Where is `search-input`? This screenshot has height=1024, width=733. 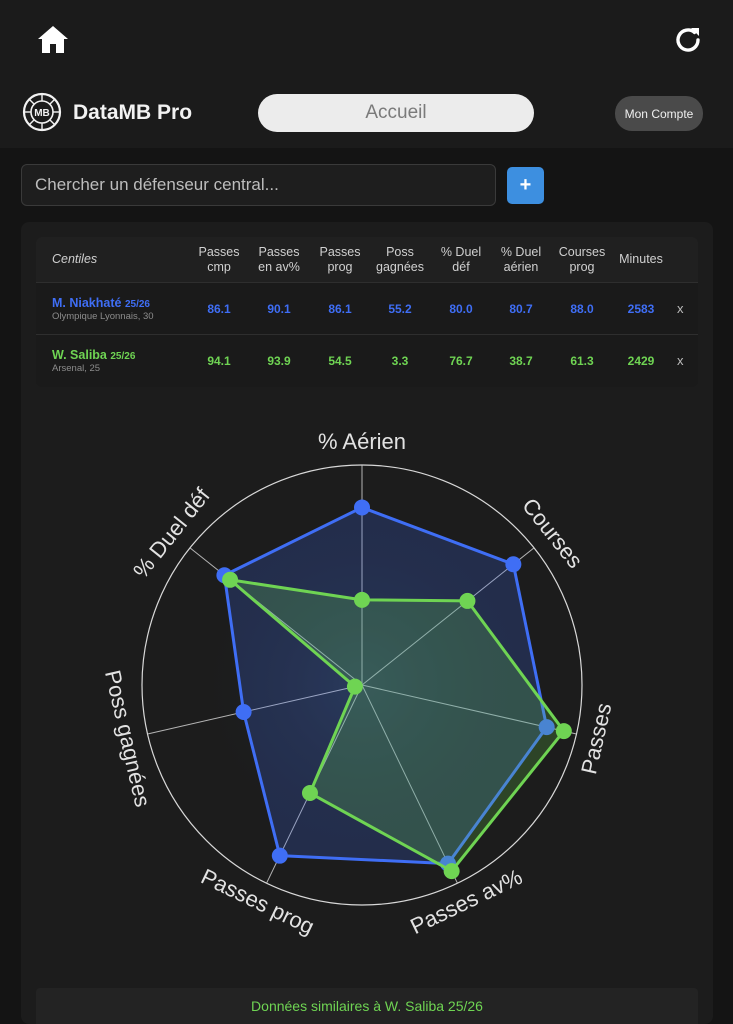
search-input is located at coordinates (258, 185).